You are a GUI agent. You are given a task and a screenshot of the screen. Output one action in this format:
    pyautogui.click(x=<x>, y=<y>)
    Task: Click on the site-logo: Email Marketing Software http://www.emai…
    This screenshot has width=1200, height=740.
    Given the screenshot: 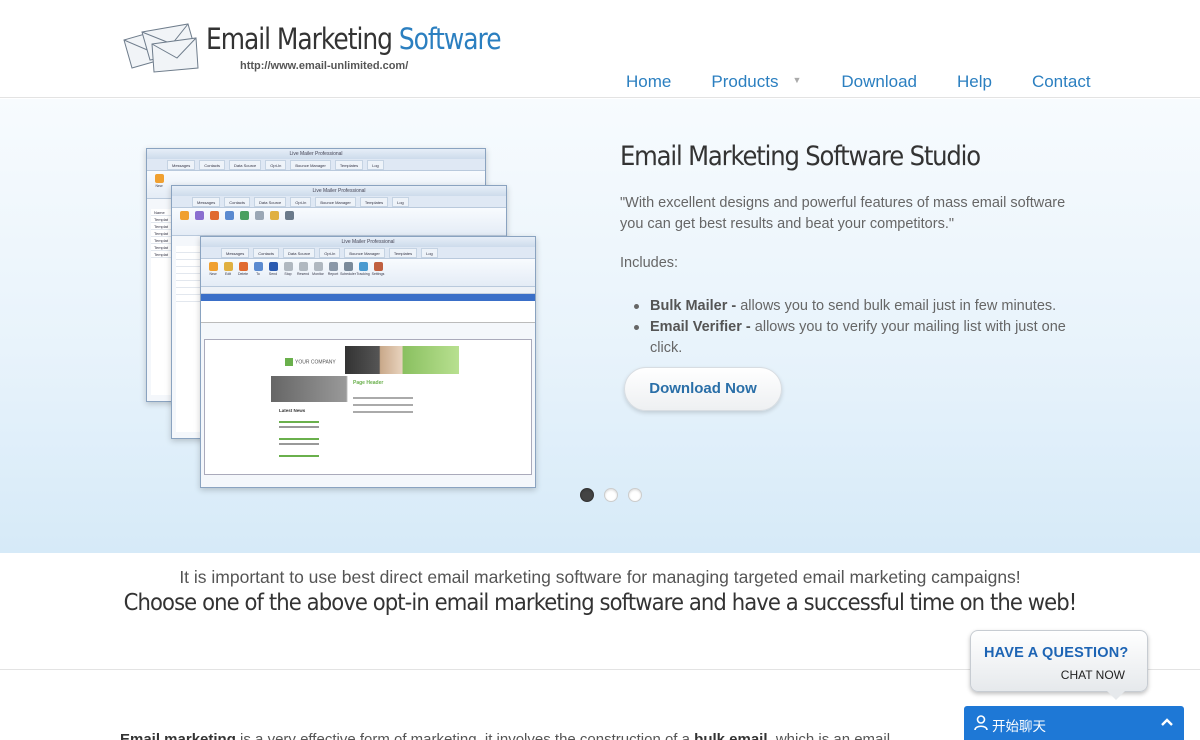 What is the action you would take?
    pyautogui.click(x=312, y=48)
    